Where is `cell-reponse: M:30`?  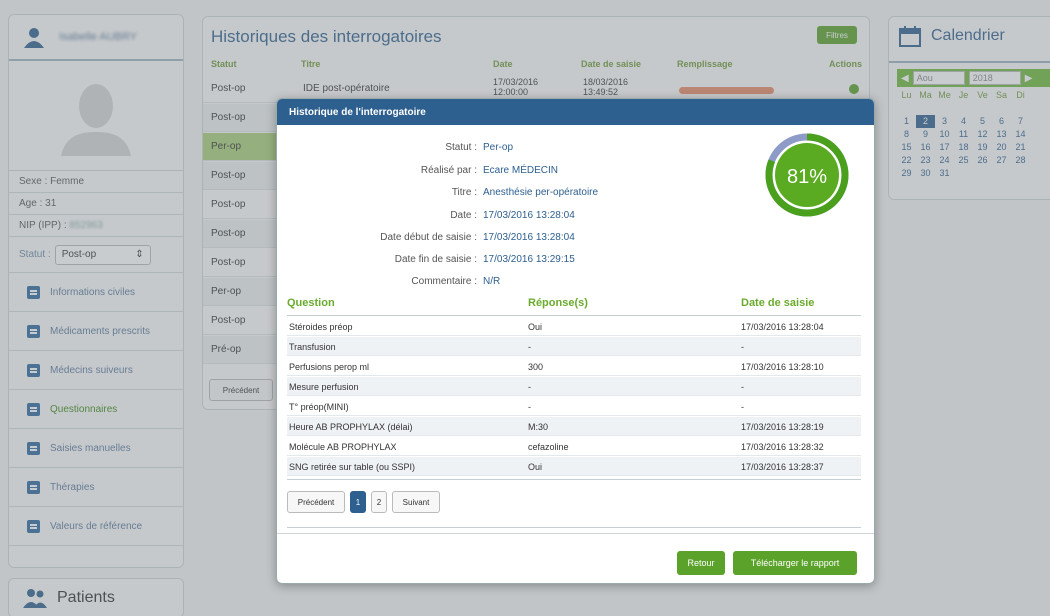 cell-reponse: M:30 is located at coordinates (538, 427).